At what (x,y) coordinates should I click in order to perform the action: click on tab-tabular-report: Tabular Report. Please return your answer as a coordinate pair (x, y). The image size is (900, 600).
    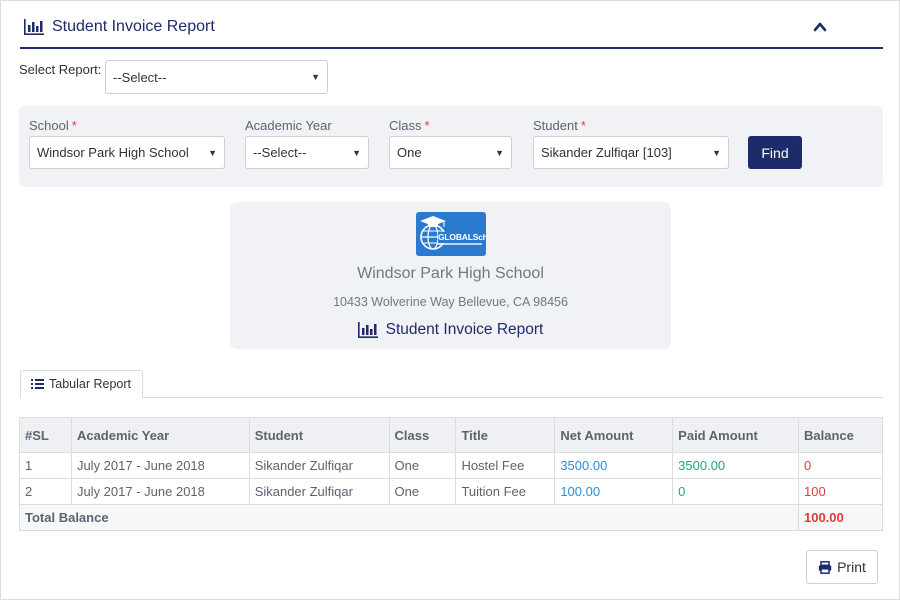
    Looking at the image, I should click on (81, 384).